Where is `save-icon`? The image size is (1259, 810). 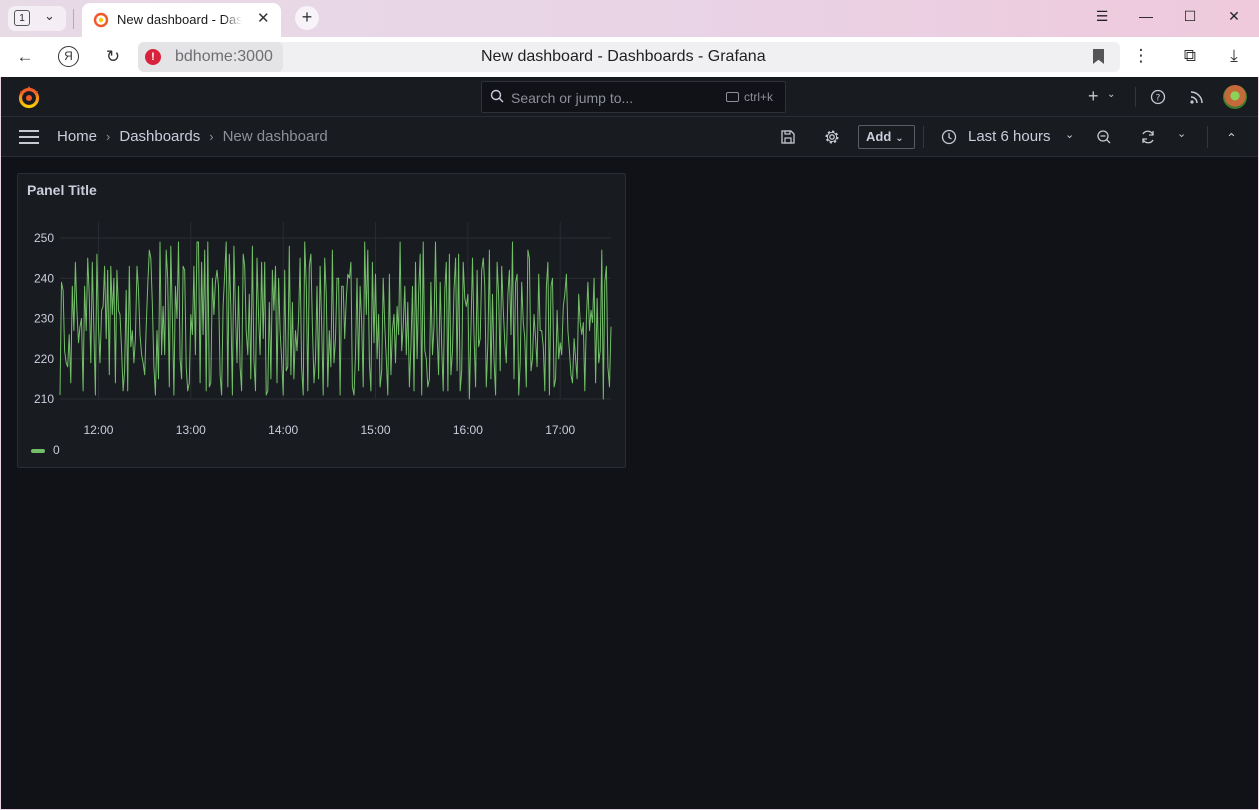 save-icon is located at coordinates (788, 137).